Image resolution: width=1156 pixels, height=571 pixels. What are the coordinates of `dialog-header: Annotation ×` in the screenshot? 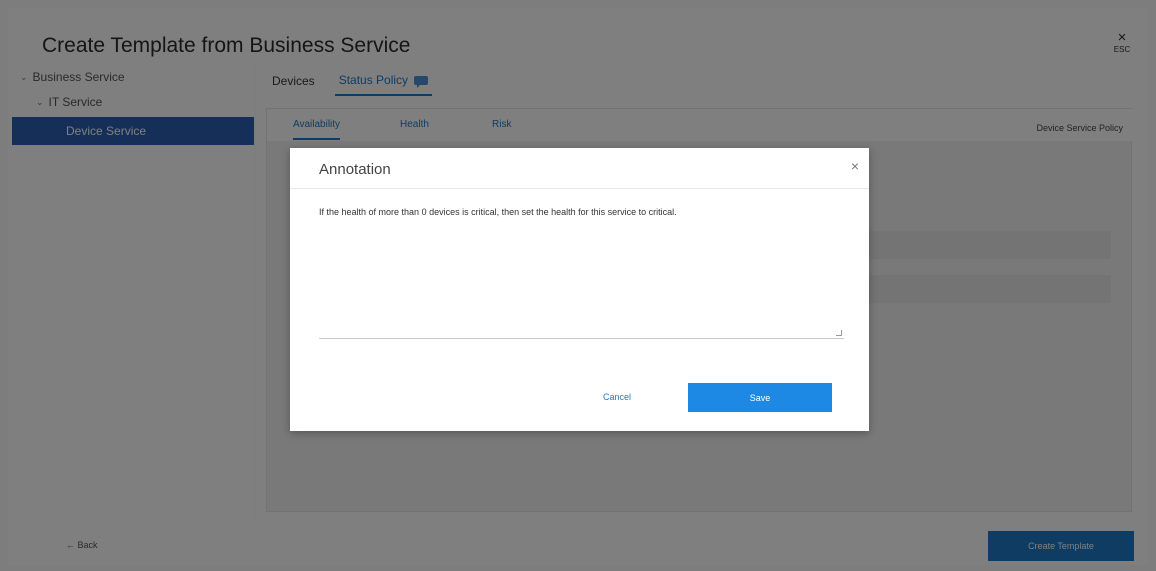 It's located at (579, 168).